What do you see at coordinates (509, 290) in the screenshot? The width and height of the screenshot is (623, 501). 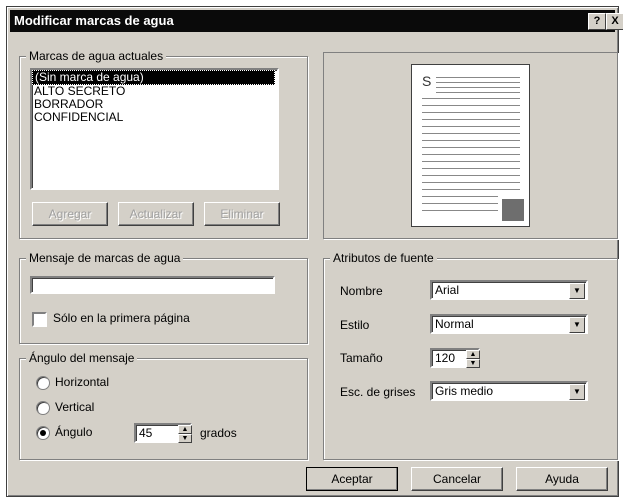 I see `font-name-select: Arial ▼` at bounding box center [509, 290].